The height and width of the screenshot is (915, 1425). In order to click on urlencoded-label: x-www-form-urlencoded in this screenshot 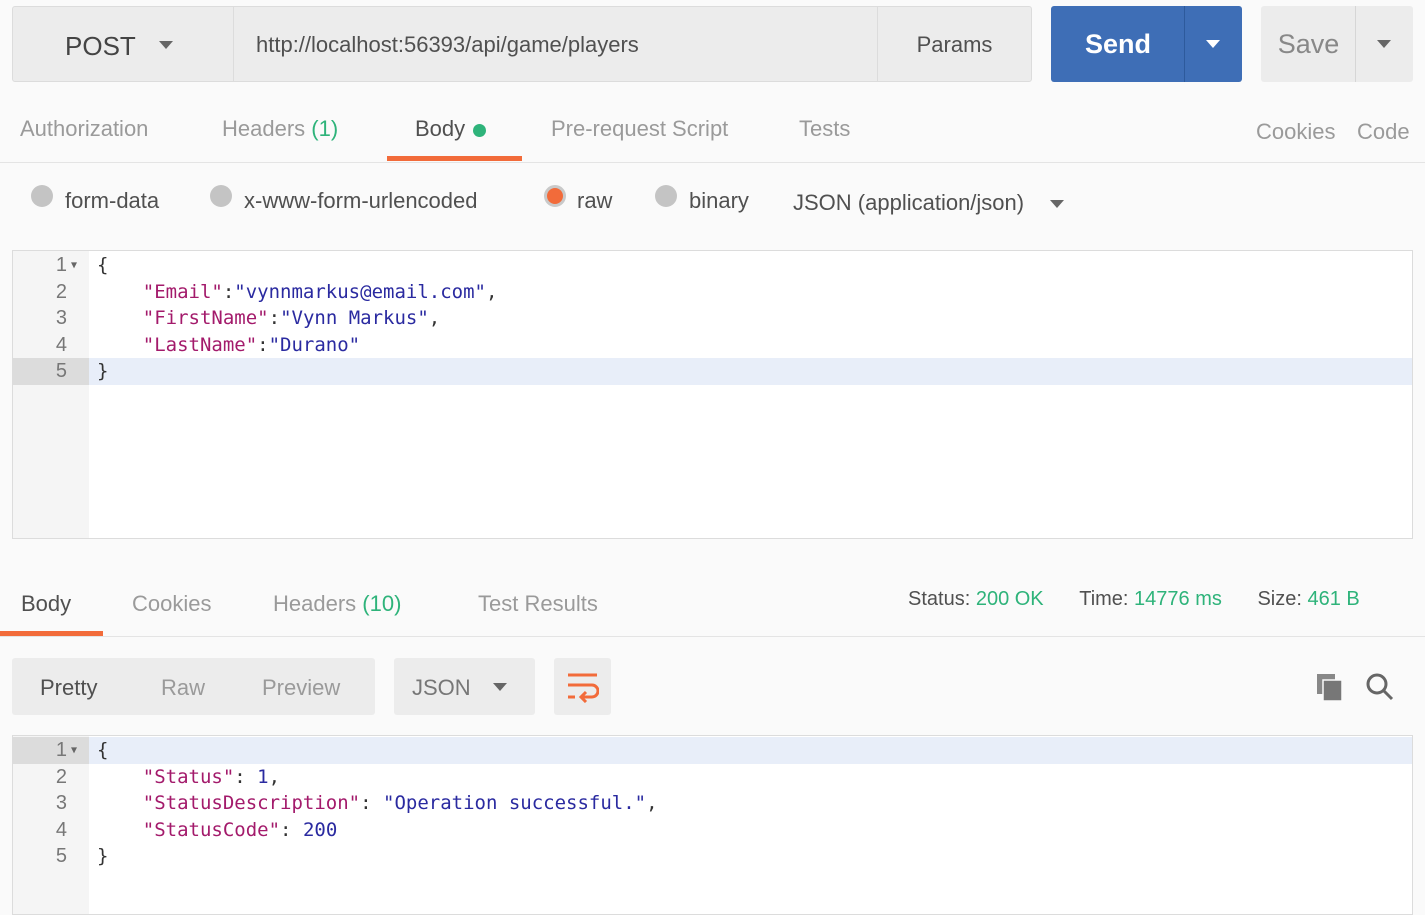, I will do `click(361, 201)`.